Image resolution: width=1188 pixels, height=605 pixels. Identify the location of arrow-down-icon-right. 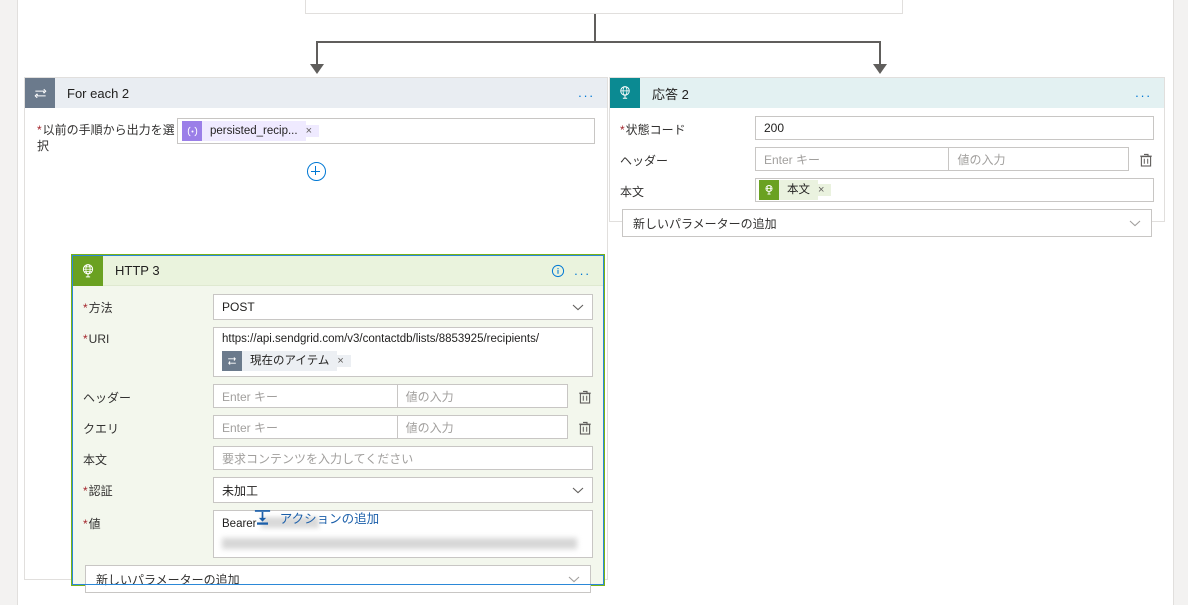
(880, 69).